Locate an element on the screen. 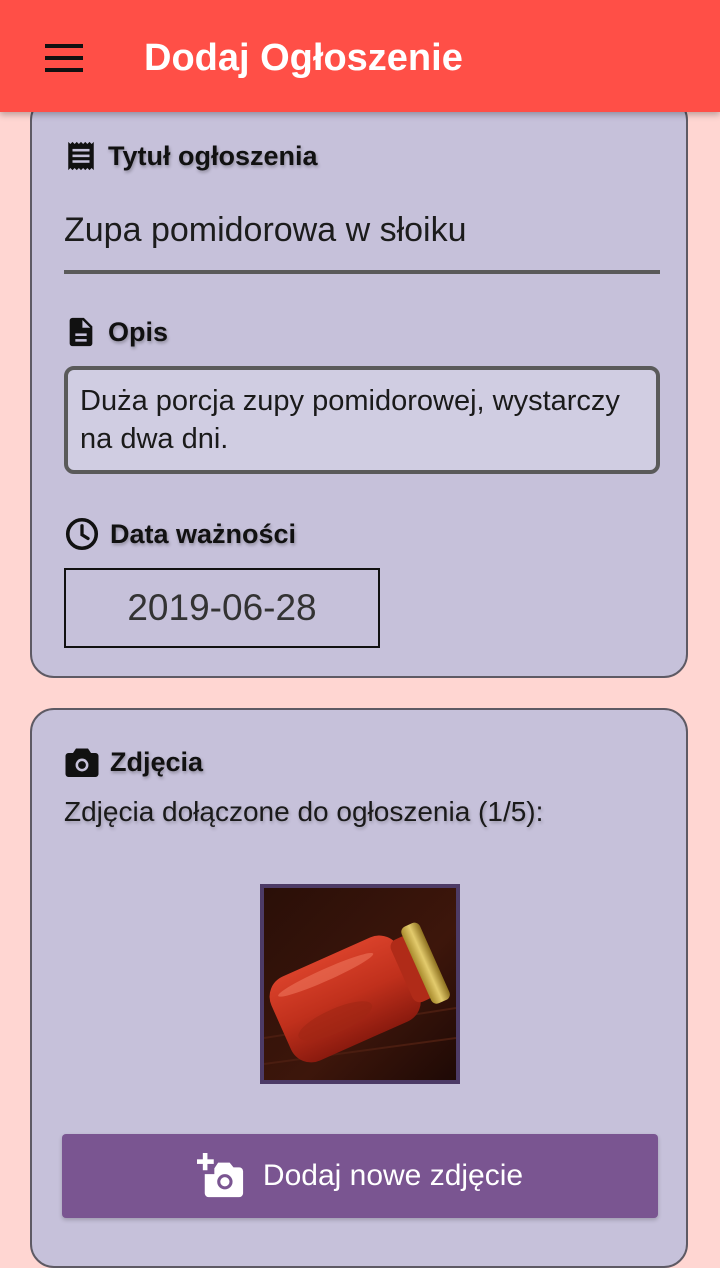 The width and height of the screenshot is (720, 1268). page-title: Dodaj Ogłoszenie is located at coordinates (303, 58).